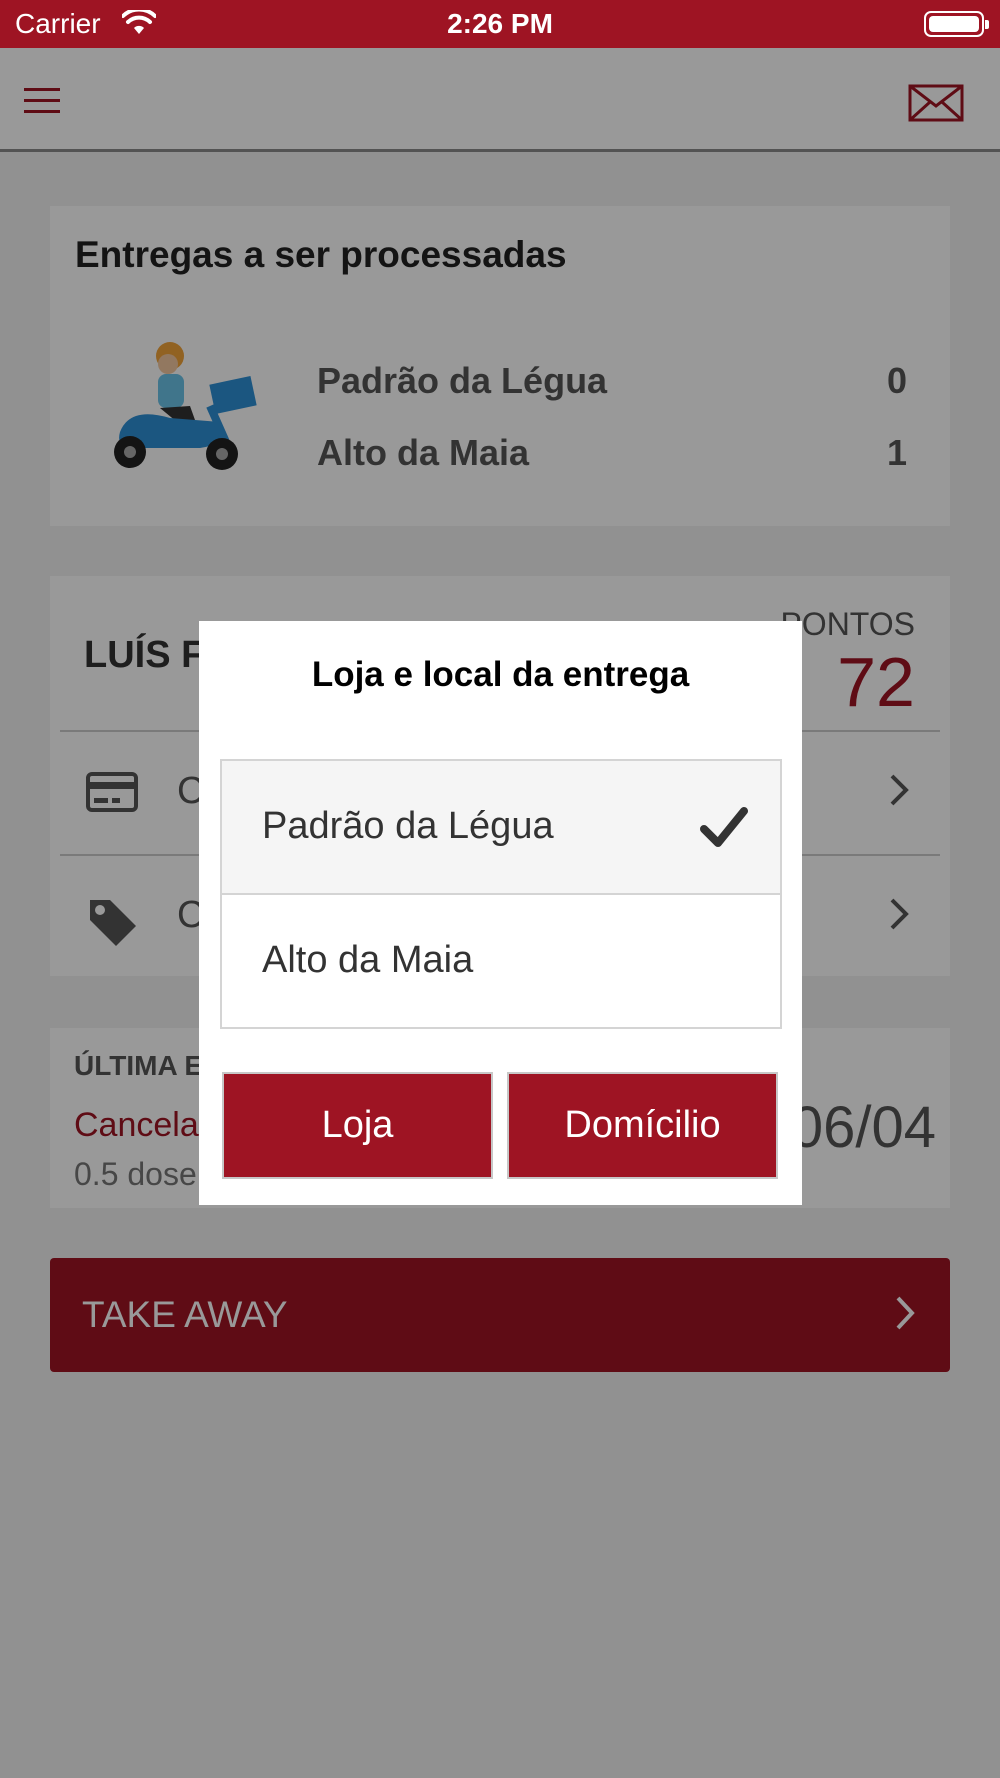 This screenshot has width=1000, height=1778. Describe the element at coordinates (408, 826) in the screenshot. I see `store-option-label: Padrão da Légua` at that location.